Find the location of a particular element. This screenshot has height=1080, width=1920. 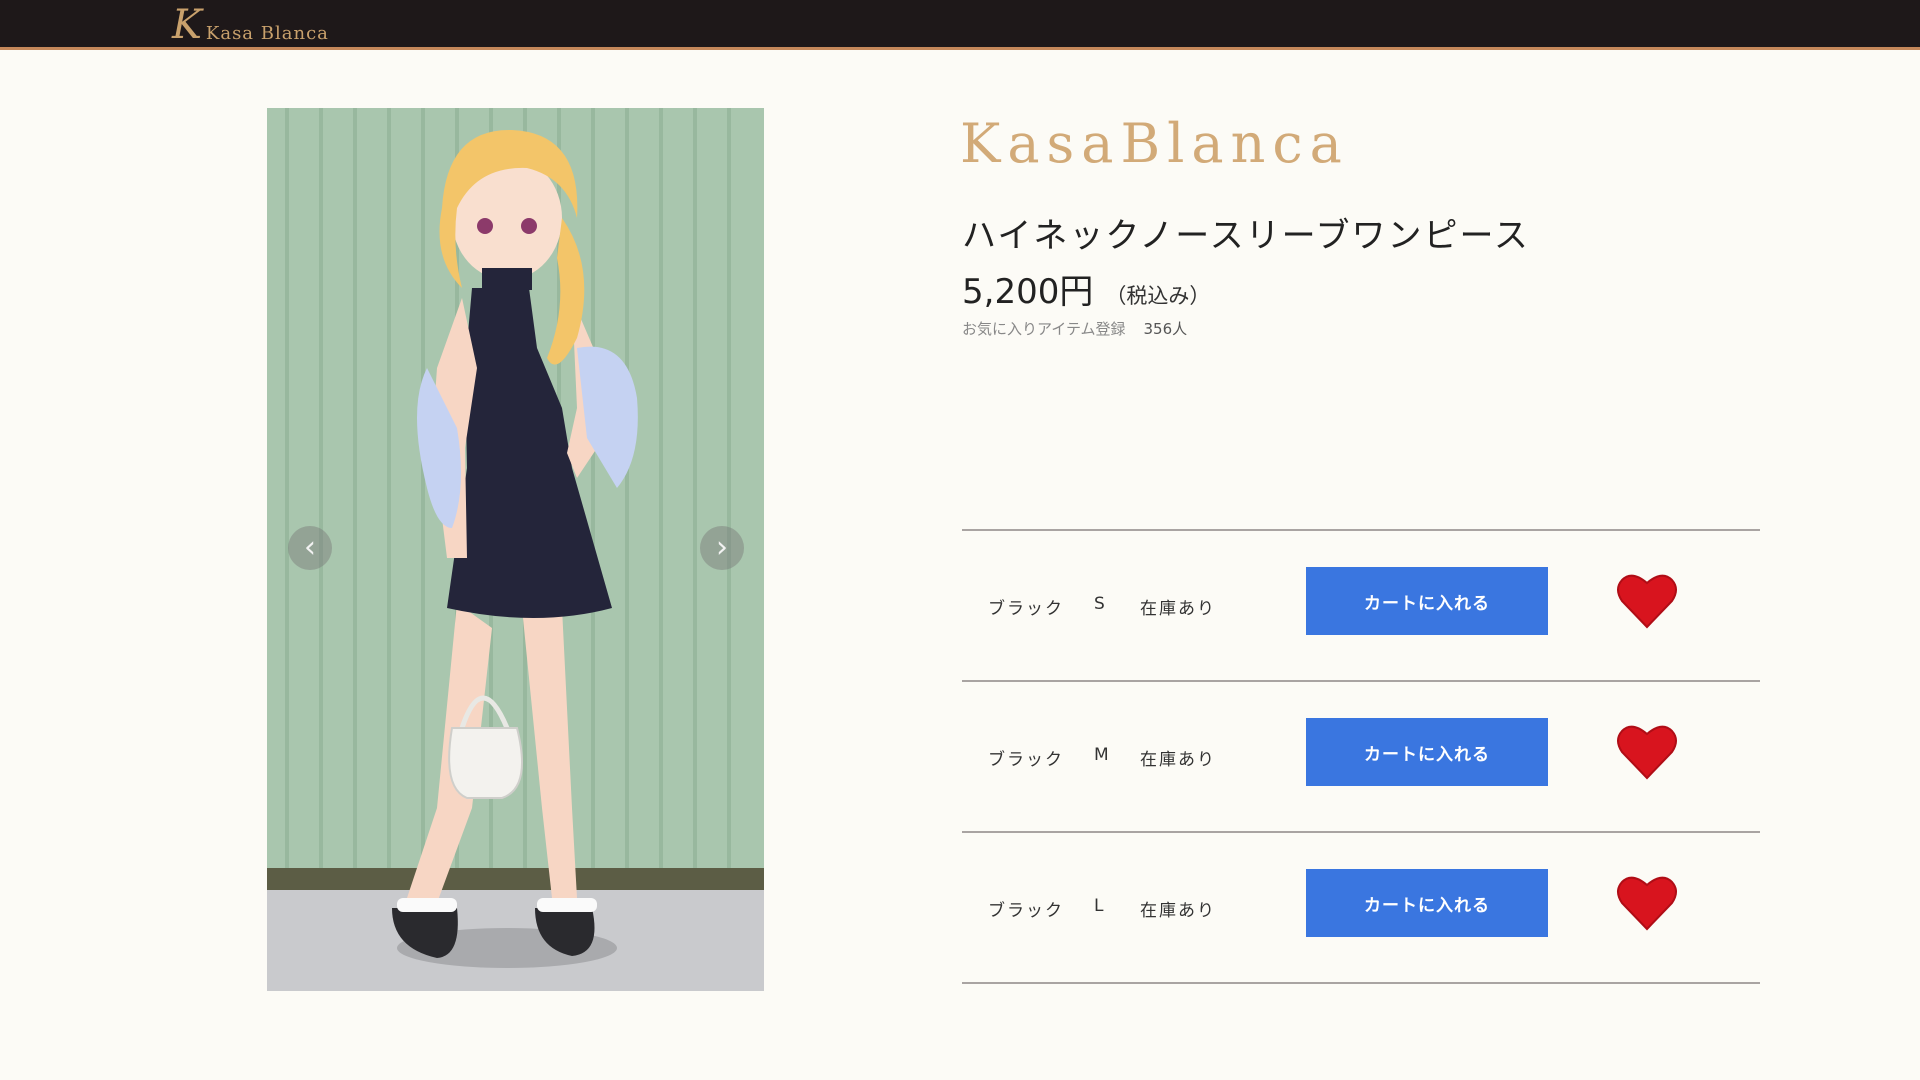

product-title: ハイネックノースリーブワンピース is located at coordinates (1246, 236).